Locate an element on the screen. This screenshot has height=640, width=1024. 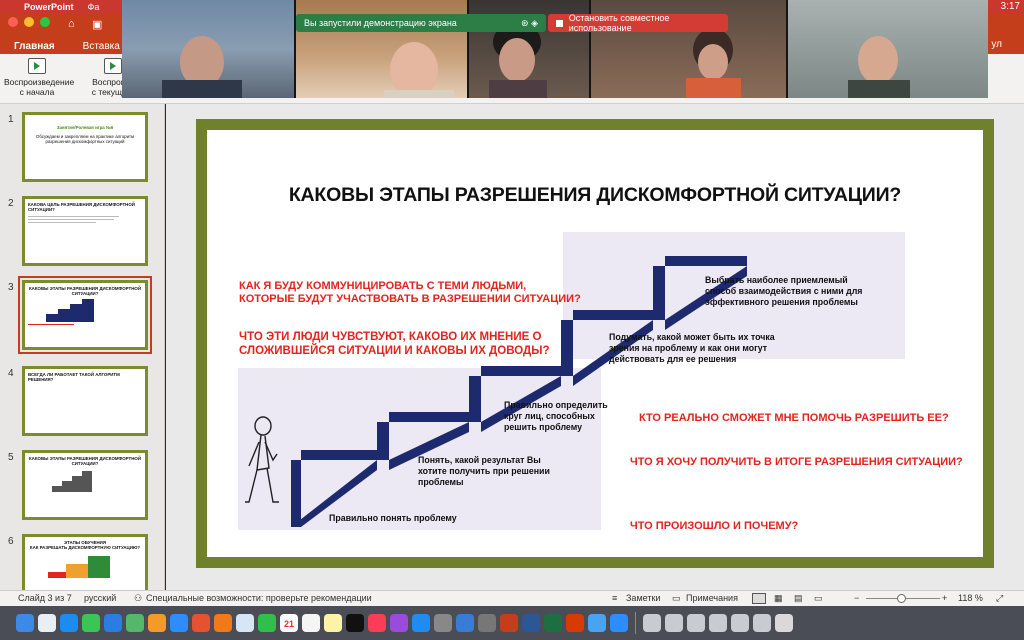
preview-icon is located at coordinates (597, 623).